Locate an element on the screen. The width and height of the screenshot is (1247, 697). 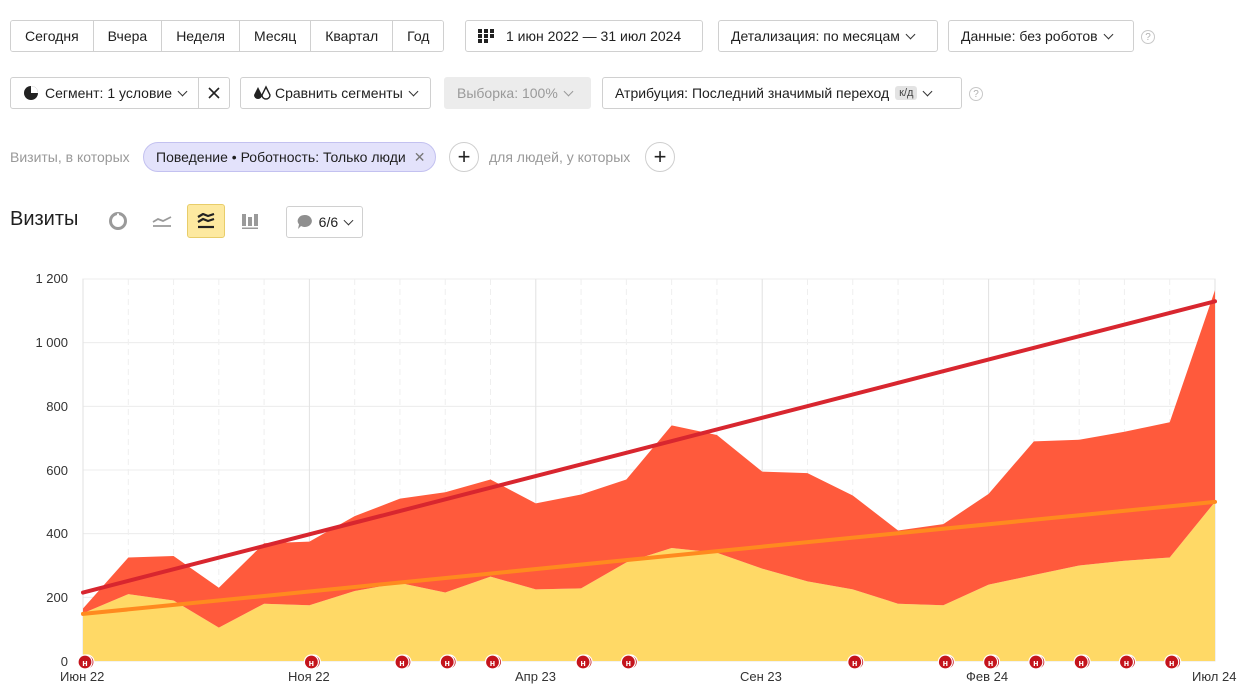
period-today-button: Сегодня is located at coordinates (52, 36).